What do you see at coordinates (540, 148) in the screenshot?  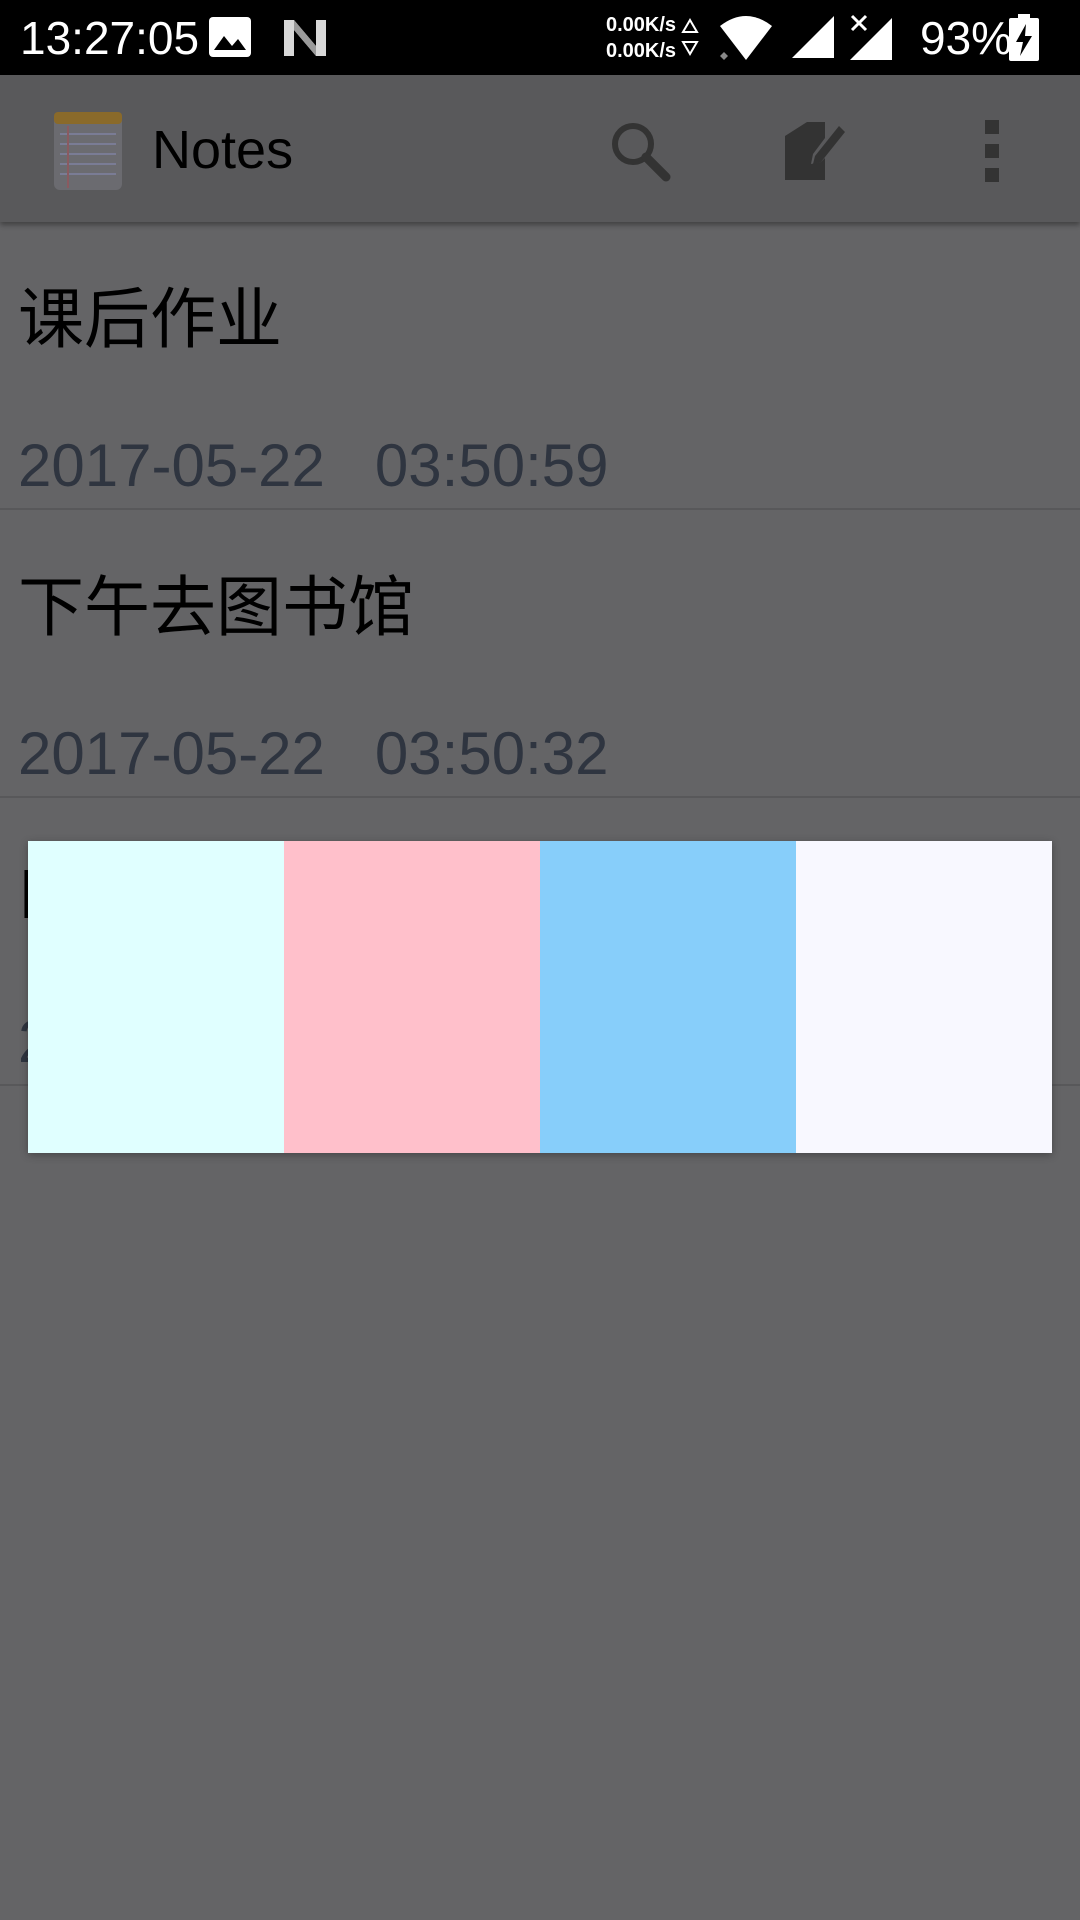 I see `action-bar: Notes` at bounding box center [540, 148].